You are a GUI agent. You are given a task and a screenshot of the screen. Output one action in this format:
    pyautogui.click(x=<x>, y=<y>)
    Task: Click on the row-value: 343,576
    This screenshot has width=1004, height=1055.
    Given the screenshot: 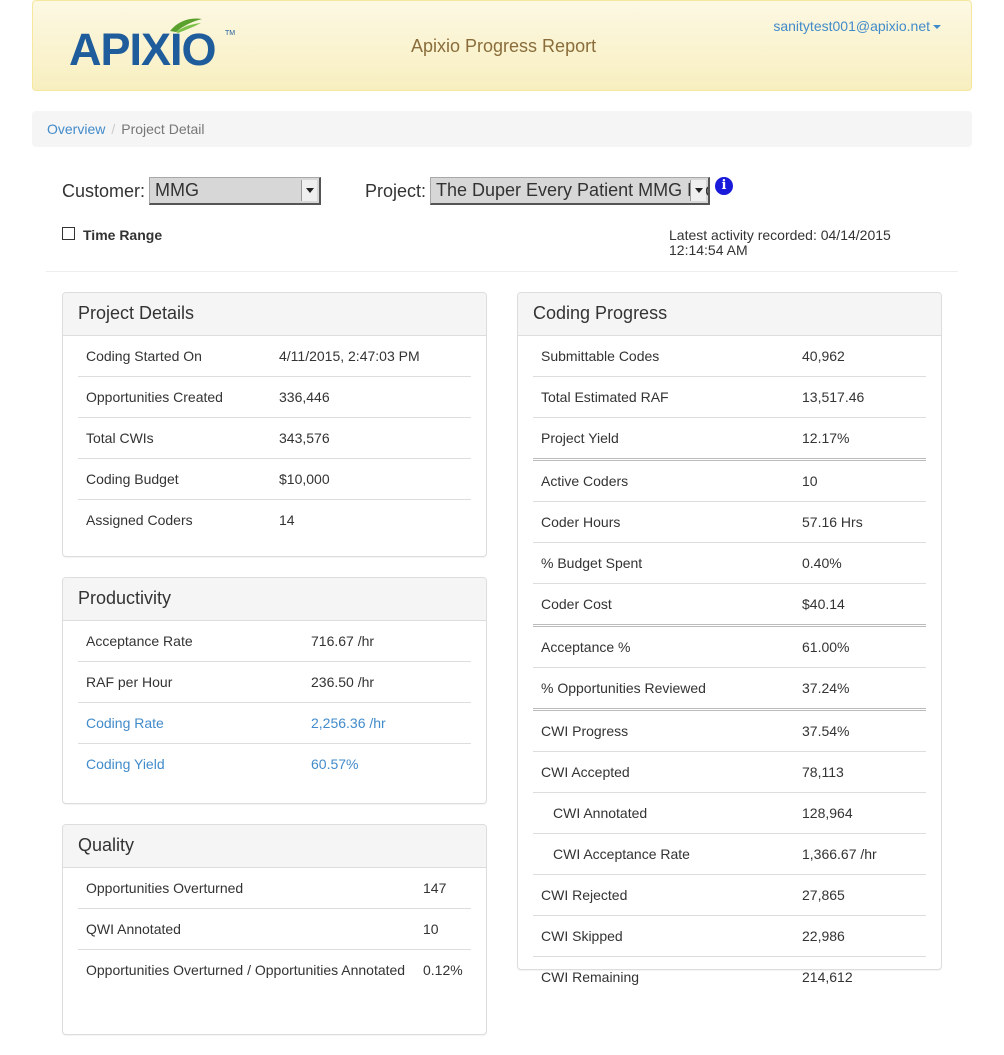 What is the action you would take?
    pyautogui.click(x=371, y=438)
    